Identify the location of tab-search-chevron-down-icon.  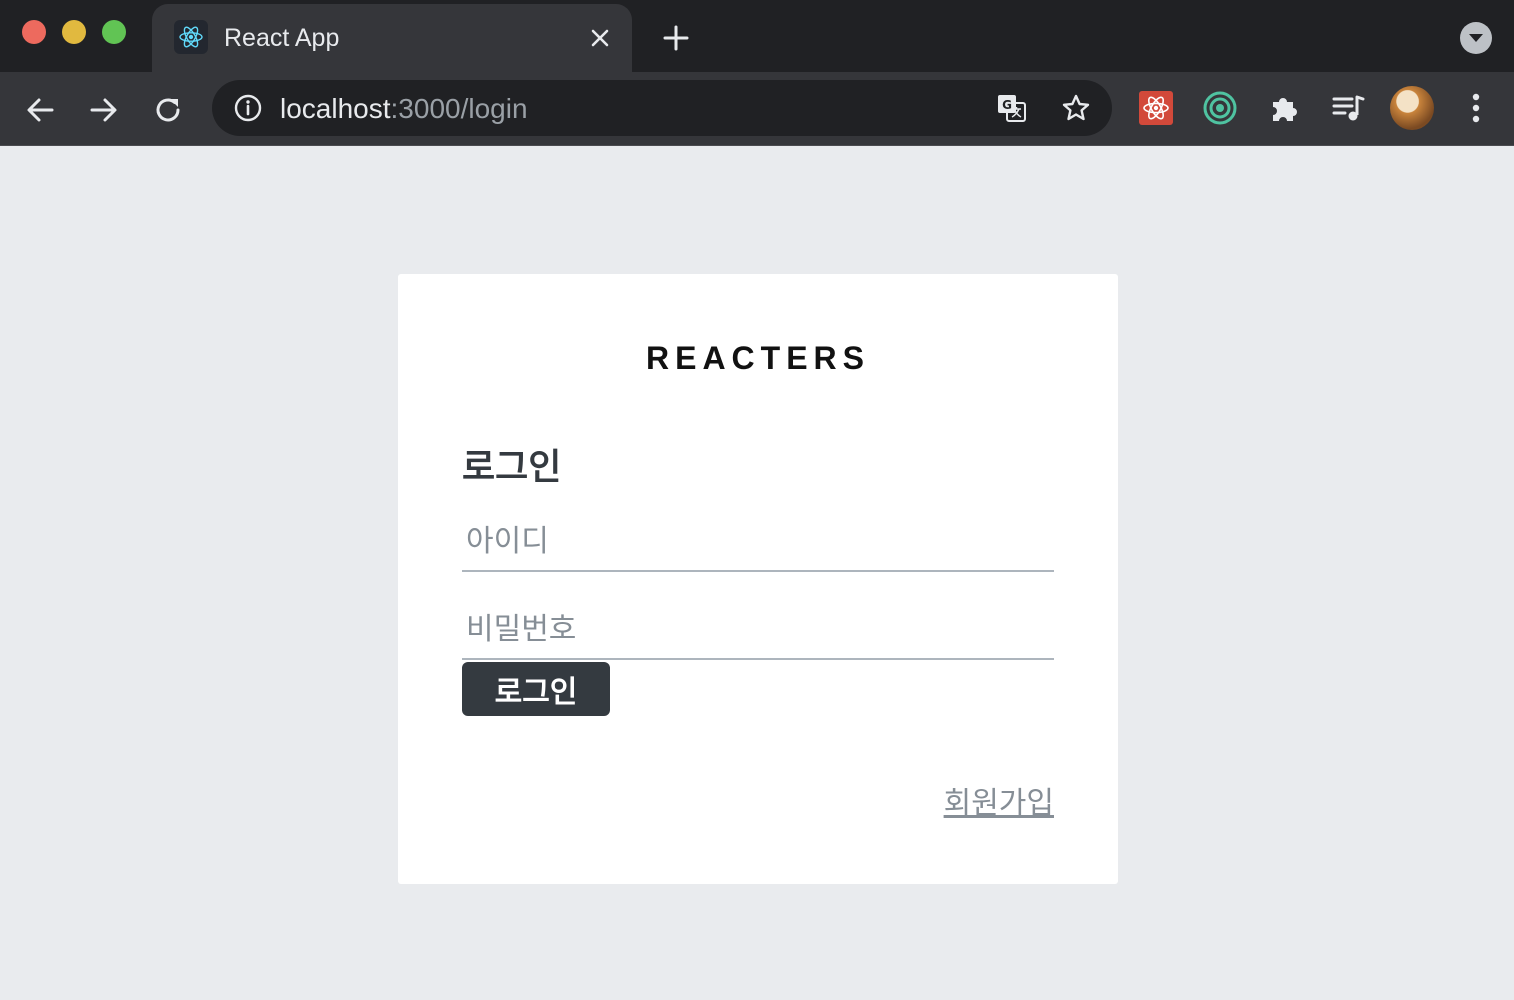
(1476, 38).